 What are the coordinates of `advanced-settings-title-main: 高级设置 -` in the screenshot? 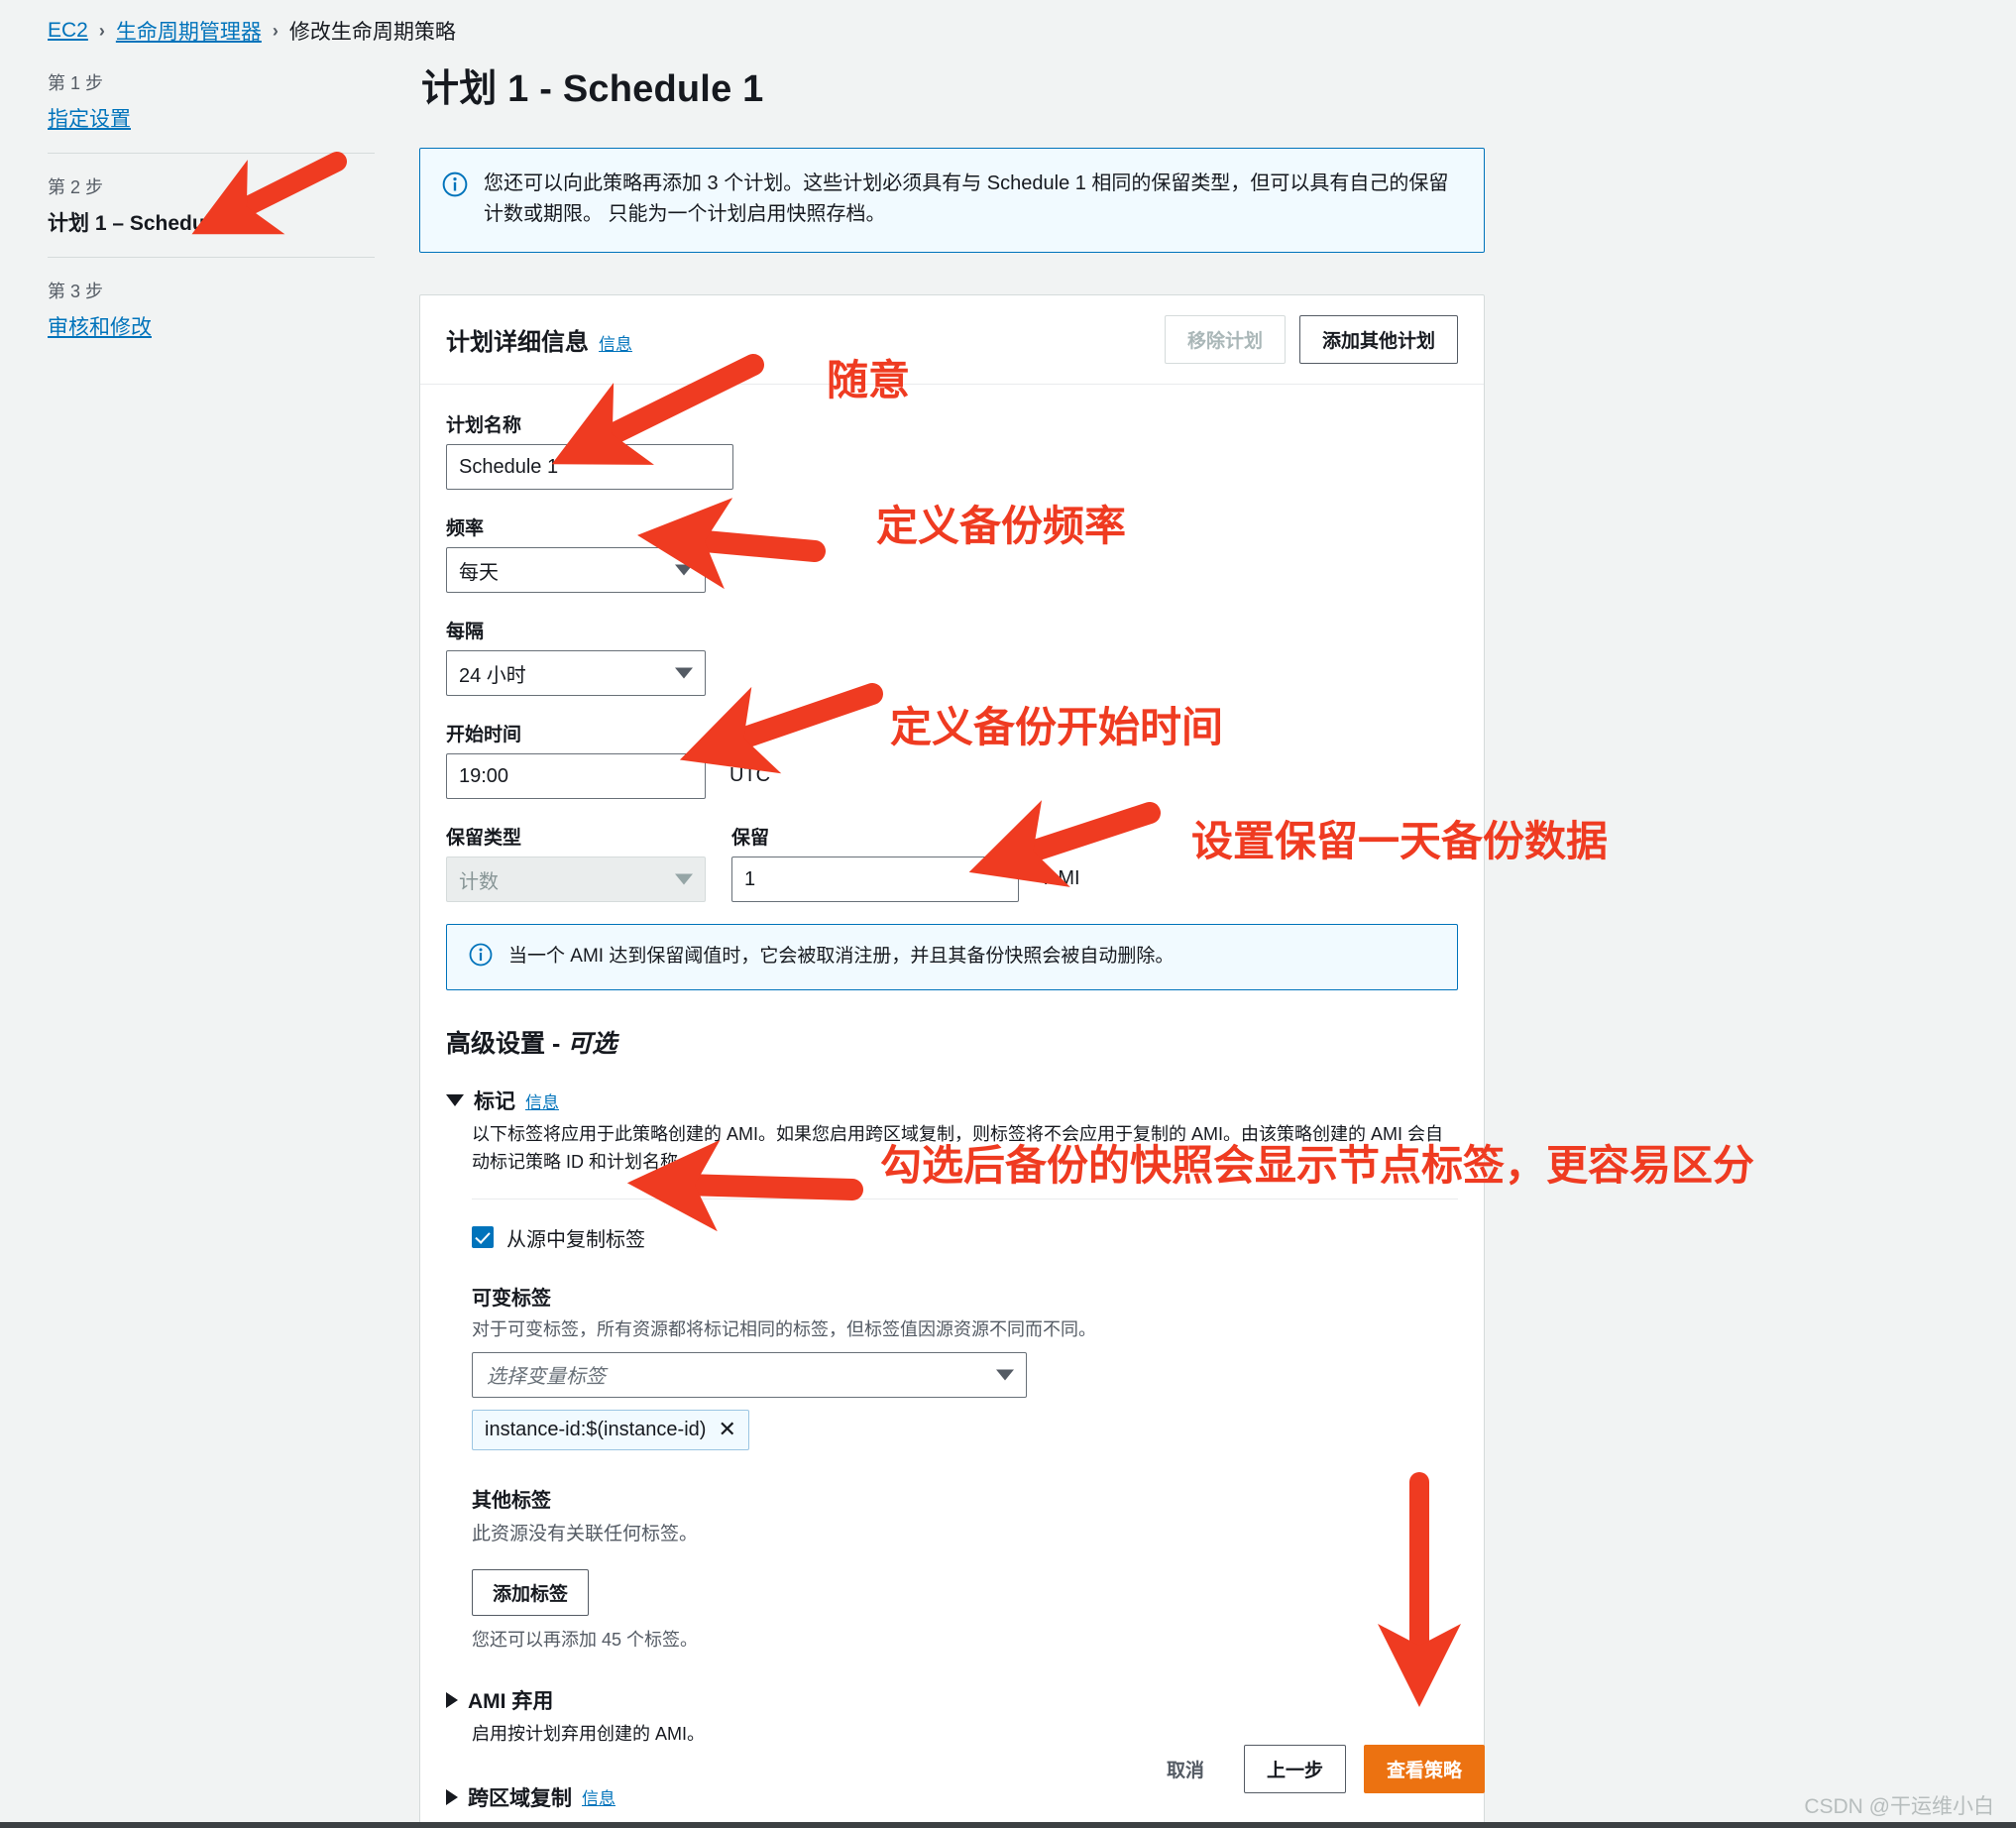 It's located at (507, 1044).